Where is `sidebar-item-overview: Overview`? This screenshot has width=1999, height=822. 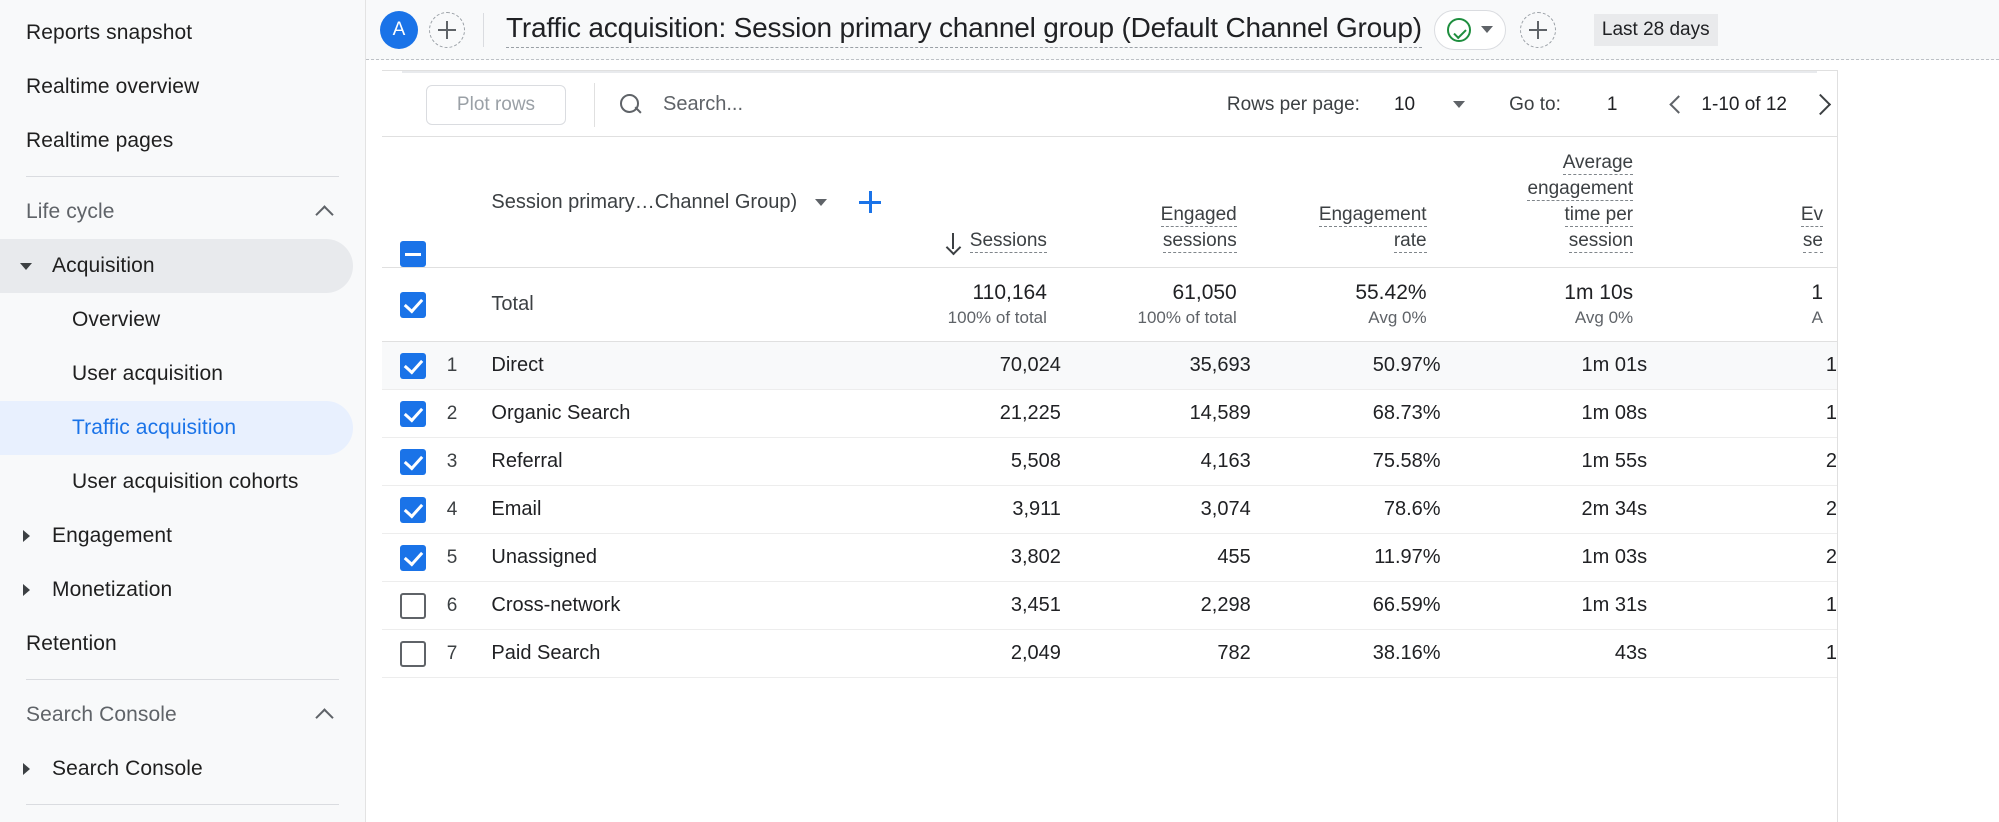
sidebar-item-overview: Overview is located at coordinates (176, 320).